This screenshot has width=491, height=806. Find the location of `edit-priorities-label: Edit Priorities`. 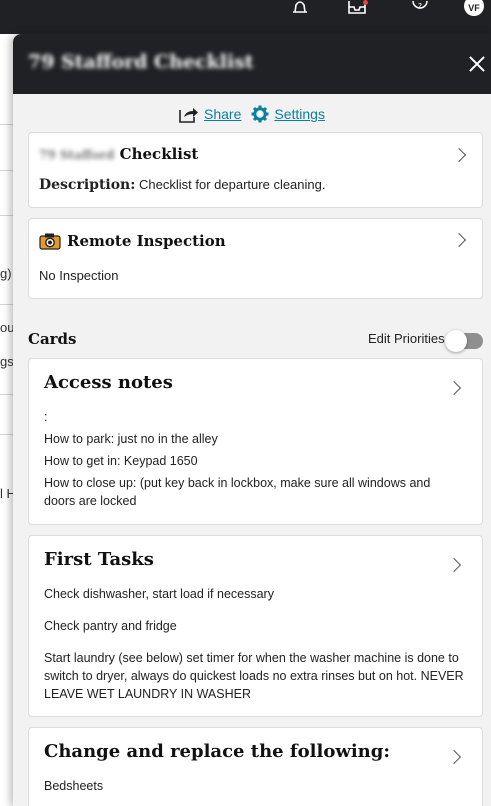

edit-priorities-label: Edit Priorities is located at coordinates (406, 338).